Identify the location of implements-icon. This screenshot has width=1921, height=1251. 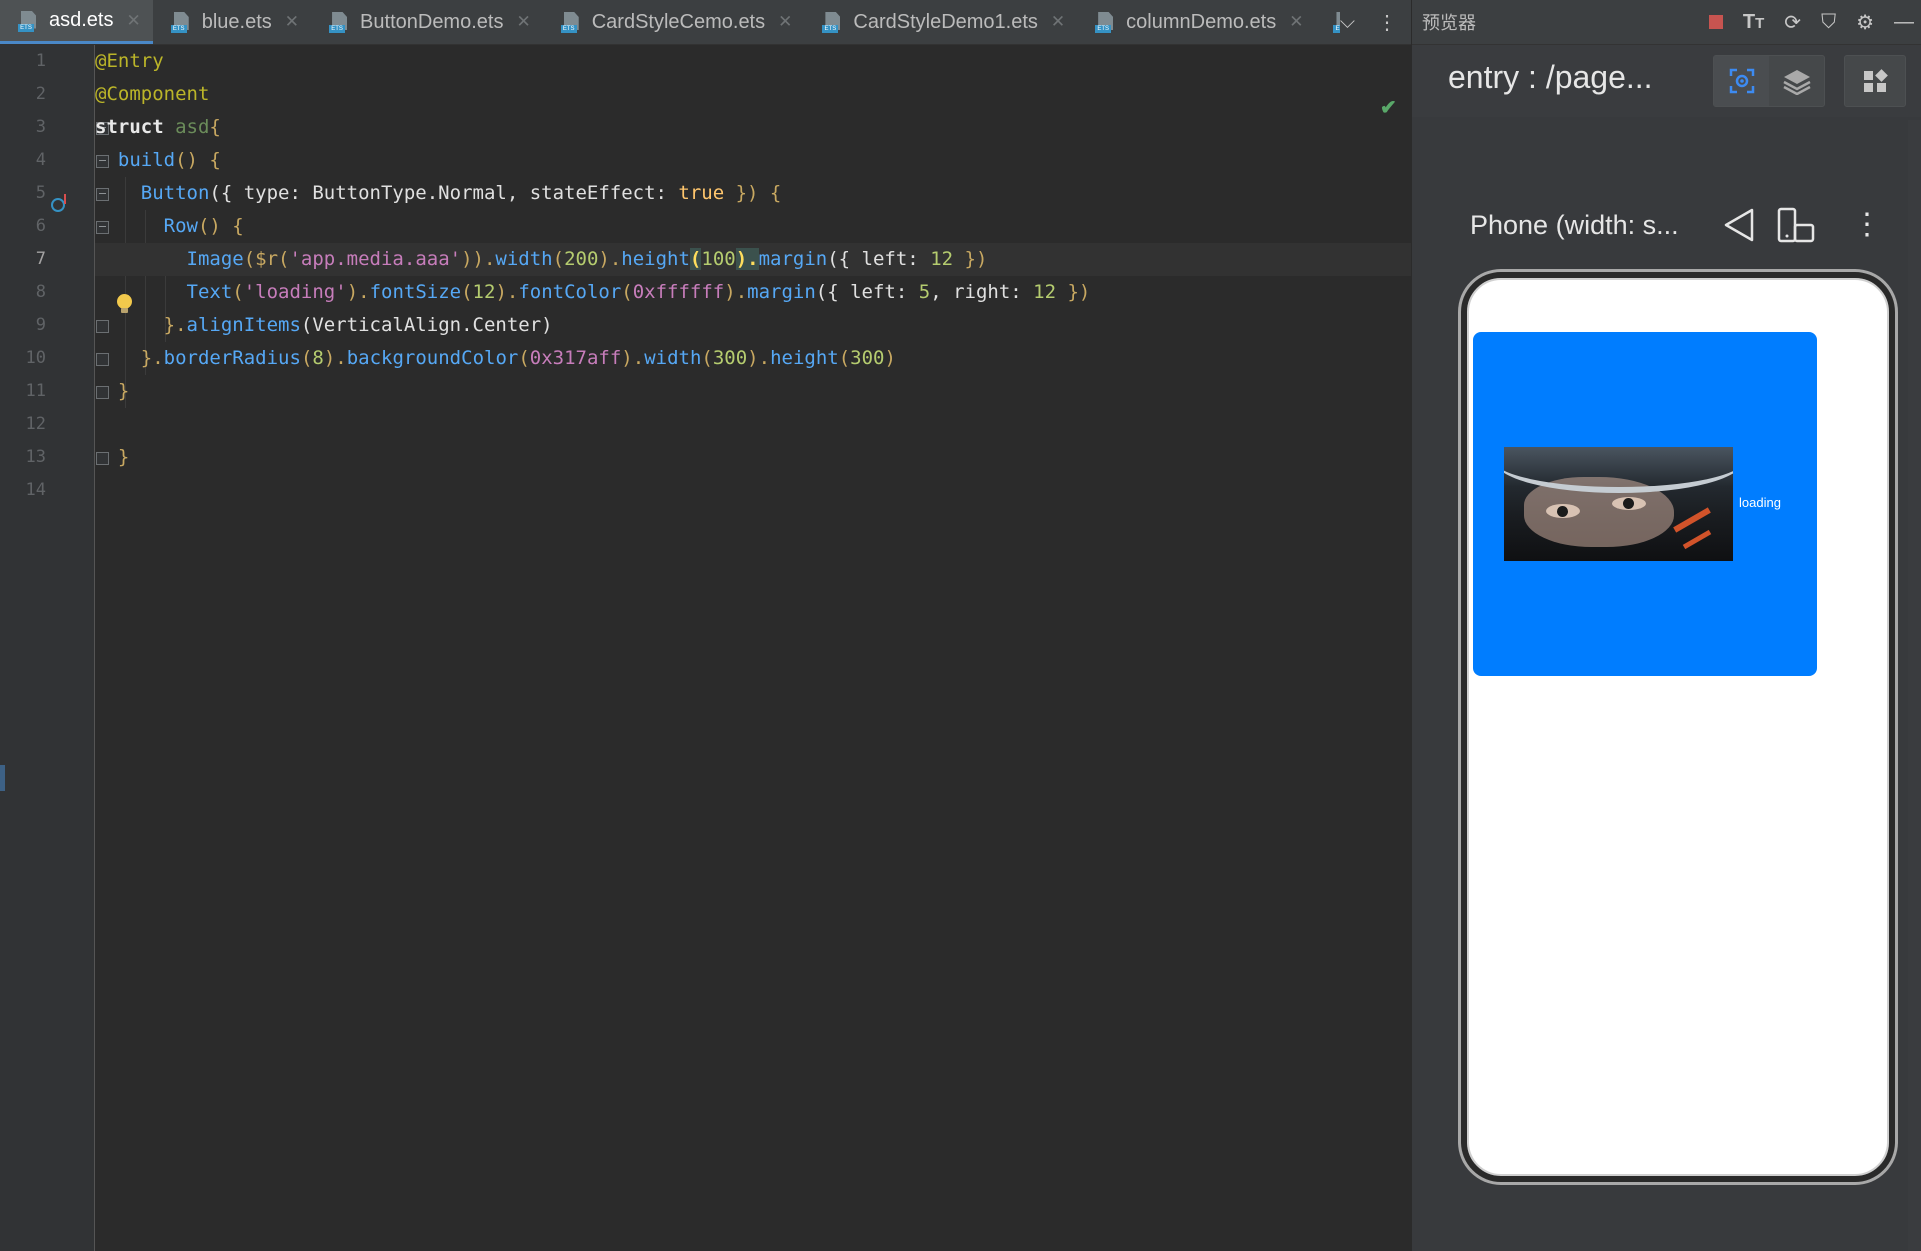
(58, 203).